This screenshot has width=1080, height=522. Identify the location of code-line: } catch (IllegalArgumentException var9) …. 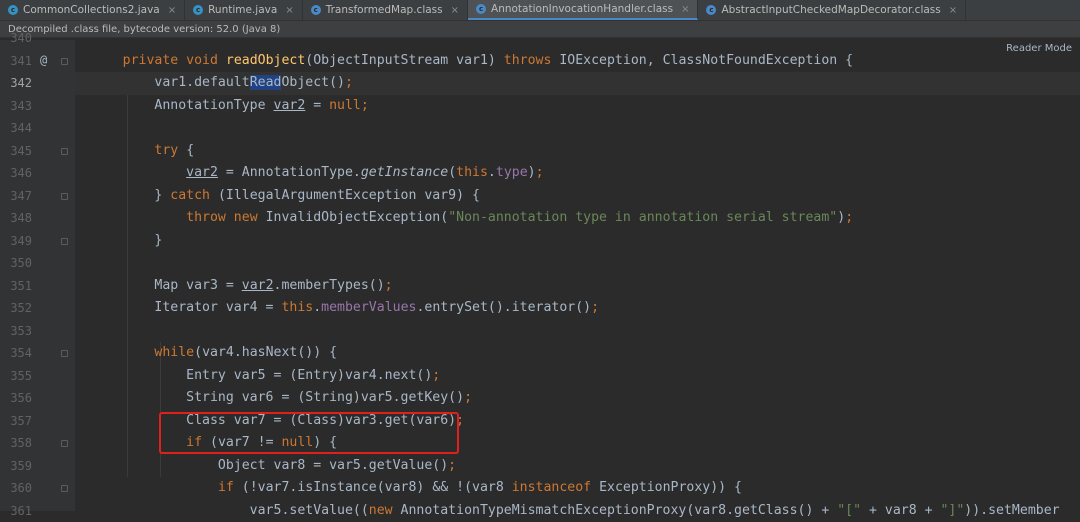
(577, 196).